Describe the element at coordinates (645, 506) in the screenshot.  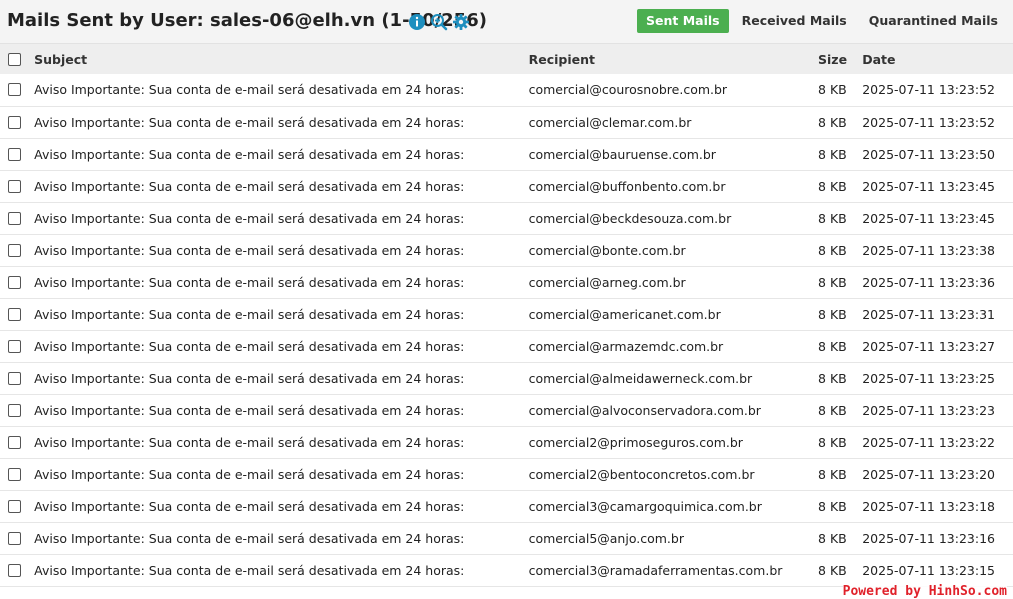
I see `row-recipient: comercial3@camargoquimica.com.br` at that location.